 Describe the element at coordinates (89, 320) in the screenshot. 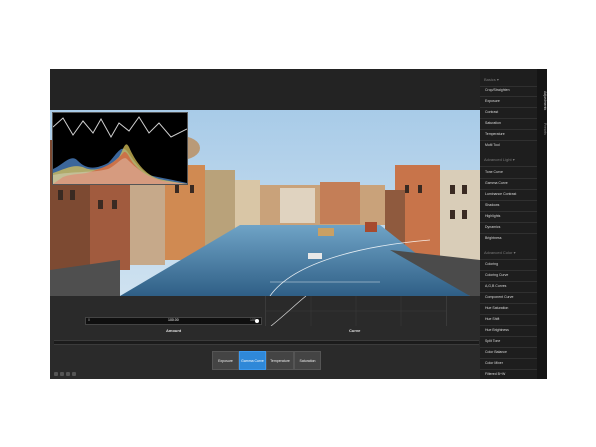

I see `slider-min-label: 0` at that location.